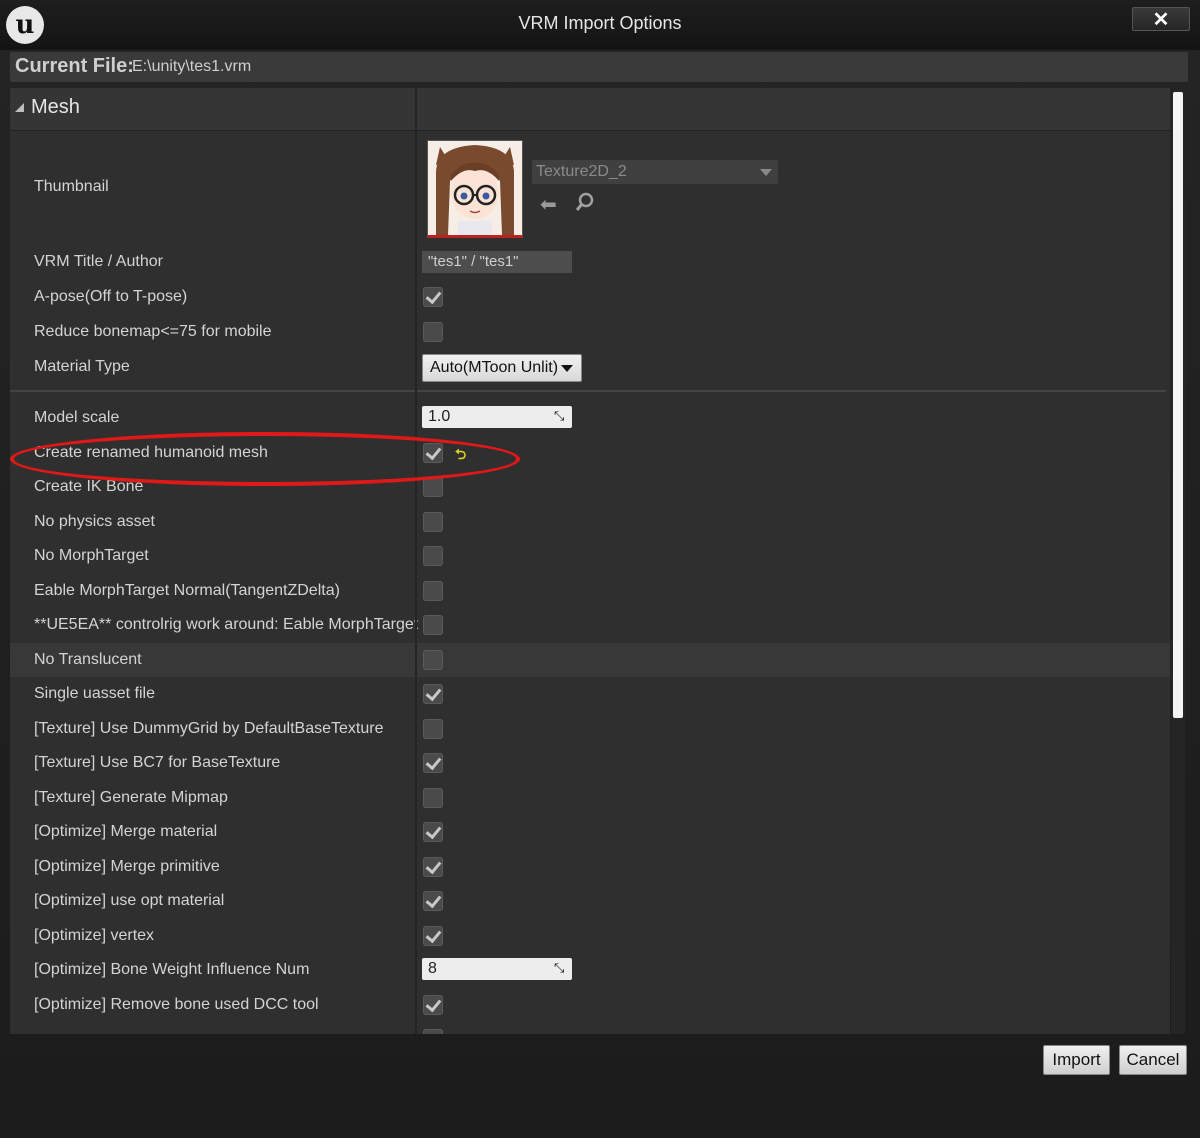 The height and width of the screenshot is (1138, 1200). Describe the element at coordinates (497, 969) in the screenshot. I see `numeric-spin-box: 8 ⤡` at that location.